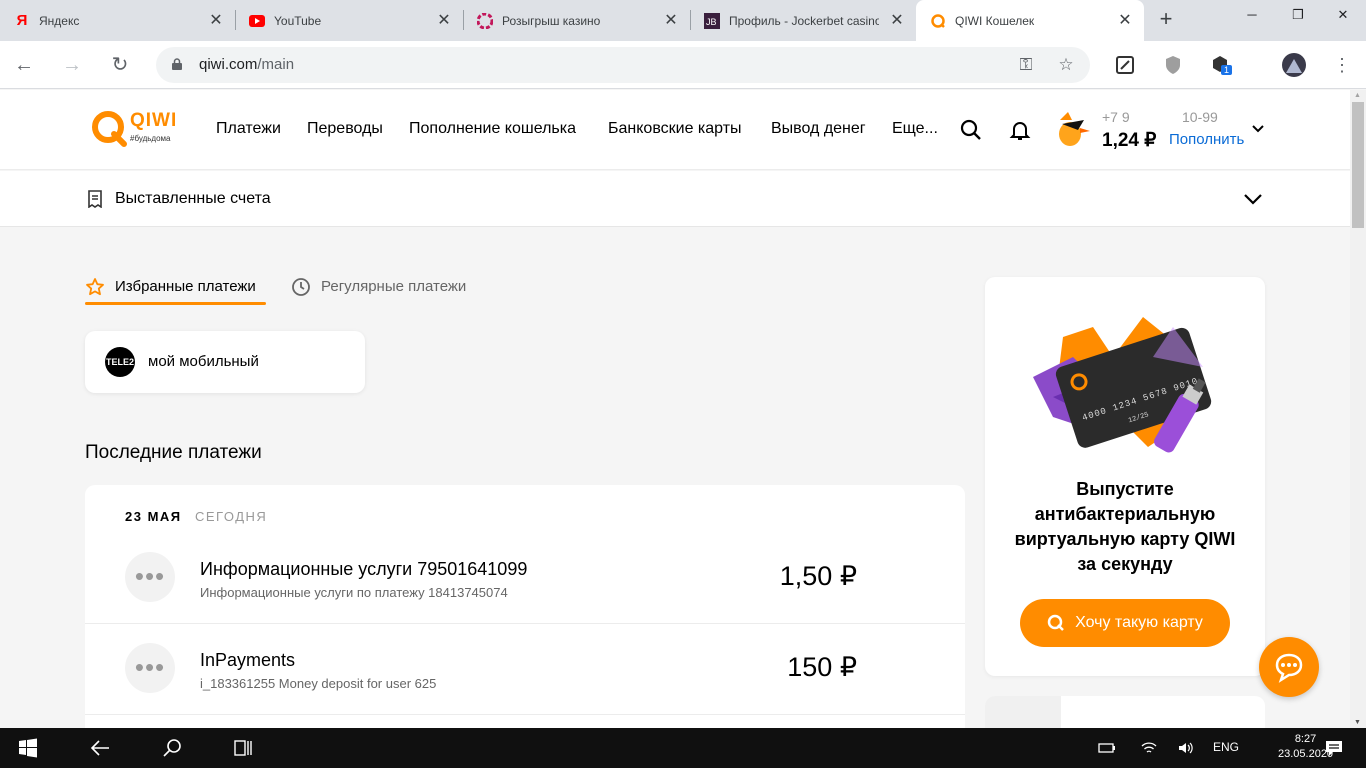  I want to click on tab-youtube: YouTube ✕, so click(349, 20).